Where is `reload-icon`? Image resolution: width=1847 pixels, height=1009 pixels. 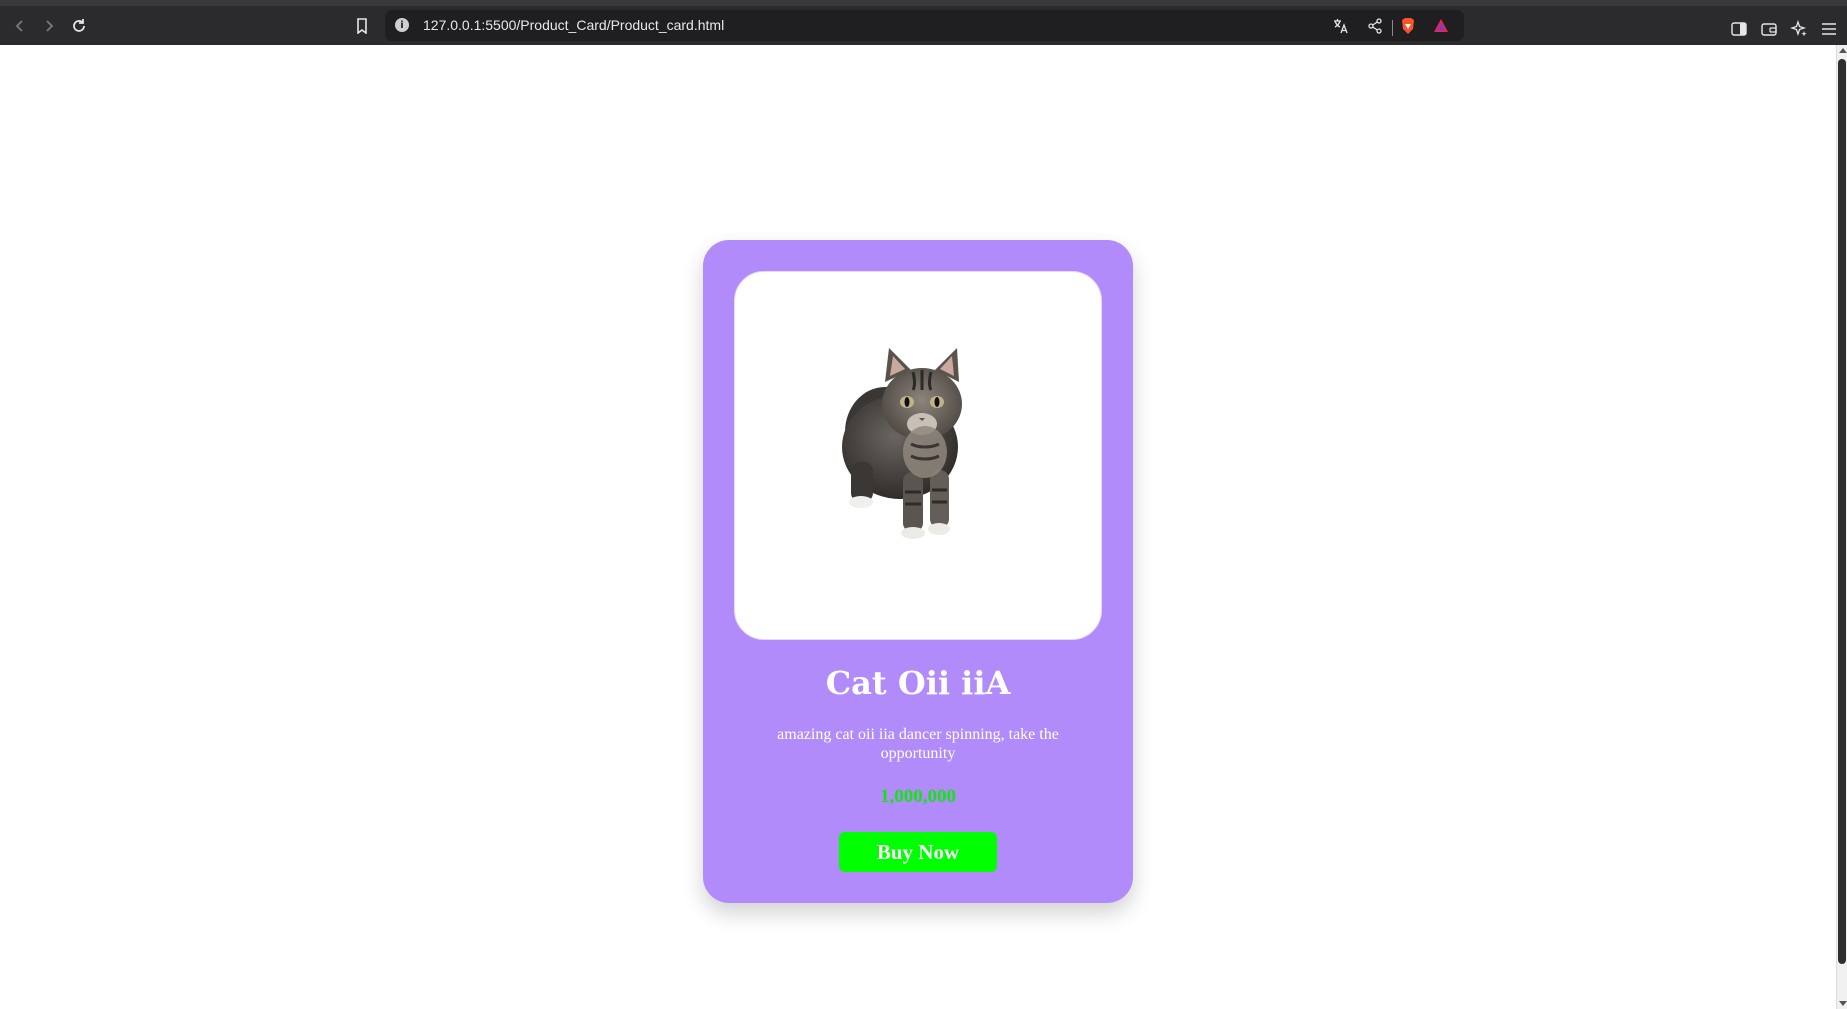
reload-icon is located at coordinates (79, 25).